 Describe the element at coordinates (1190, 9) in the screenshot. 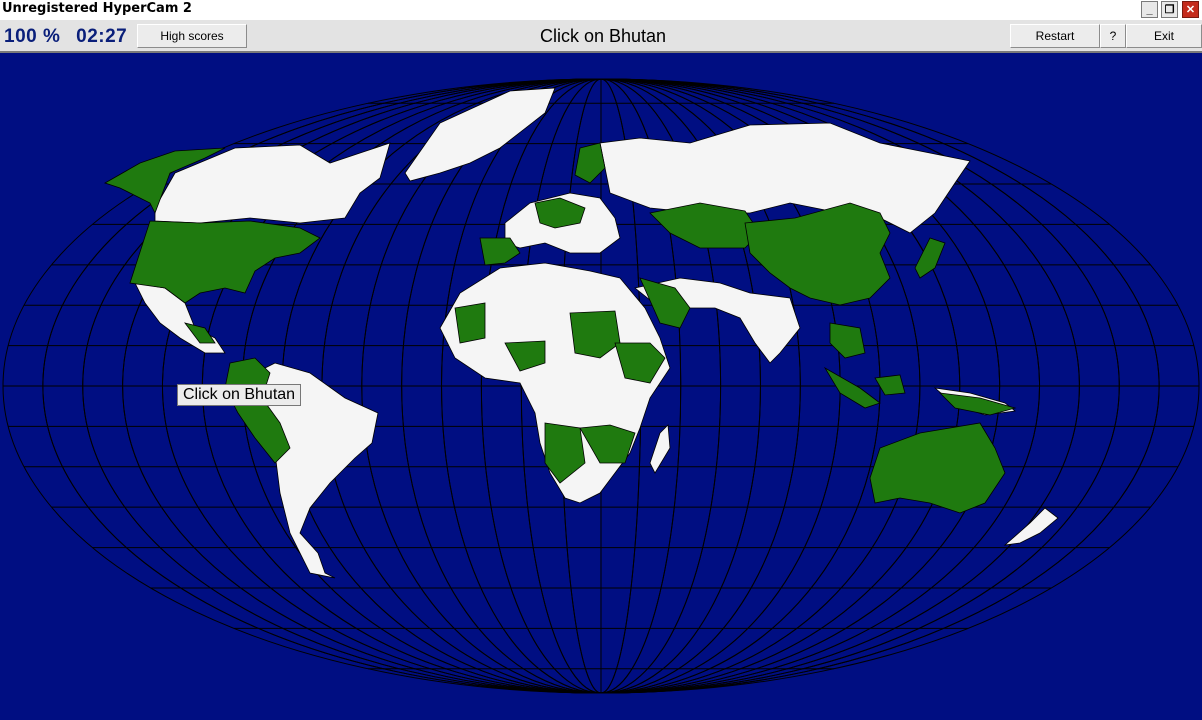

I see `close-icon: ✕` at that location.